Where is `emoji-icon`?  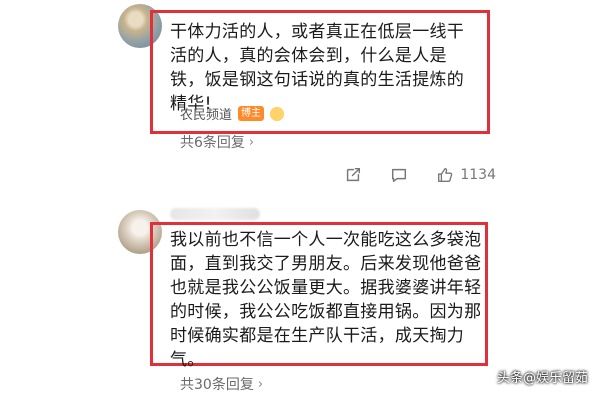 emoji-icon is located at coordinates (277, 113).